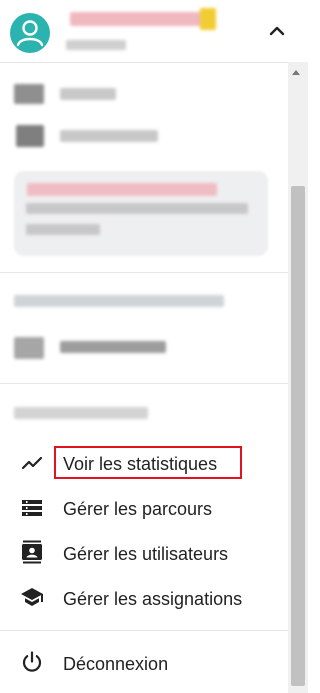 The height and width of the screenshot is (693, 320). I want to click on menu-item-label: Gérer les parcours, so click(138, 509).